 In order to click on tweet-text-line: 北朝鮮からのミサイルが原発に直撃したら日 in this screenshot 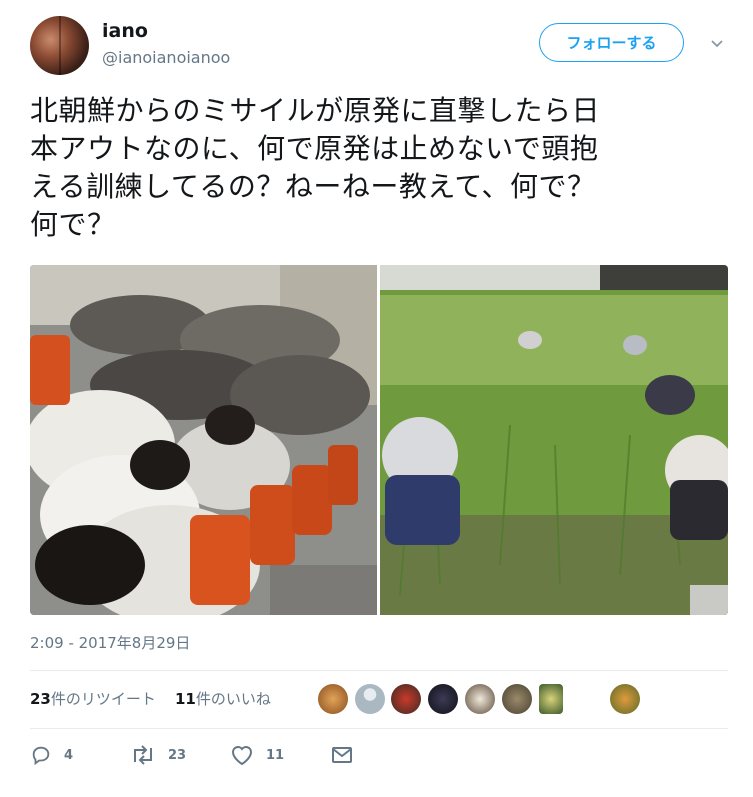, I will do `click(315, 110)`.